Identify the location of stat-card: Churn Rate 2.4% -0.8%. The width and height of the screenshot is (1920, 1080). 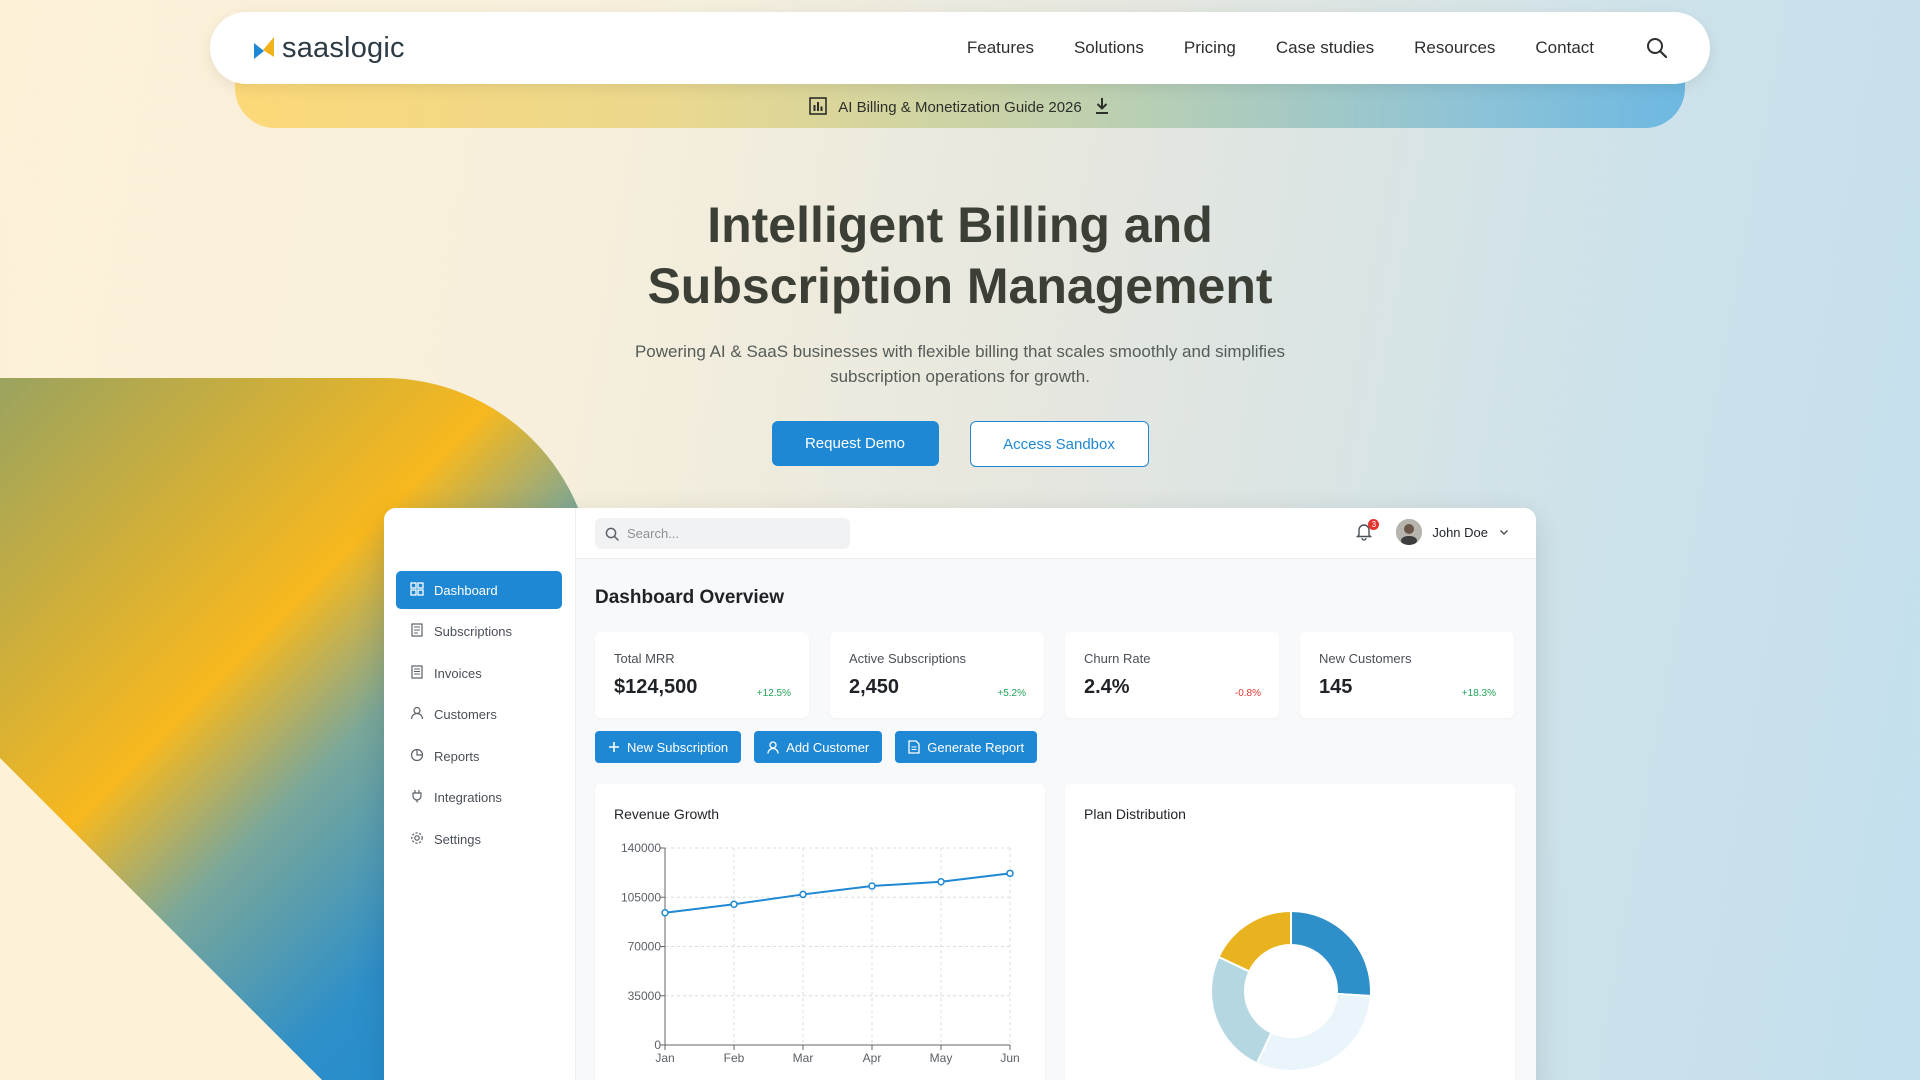
(1172, 675).